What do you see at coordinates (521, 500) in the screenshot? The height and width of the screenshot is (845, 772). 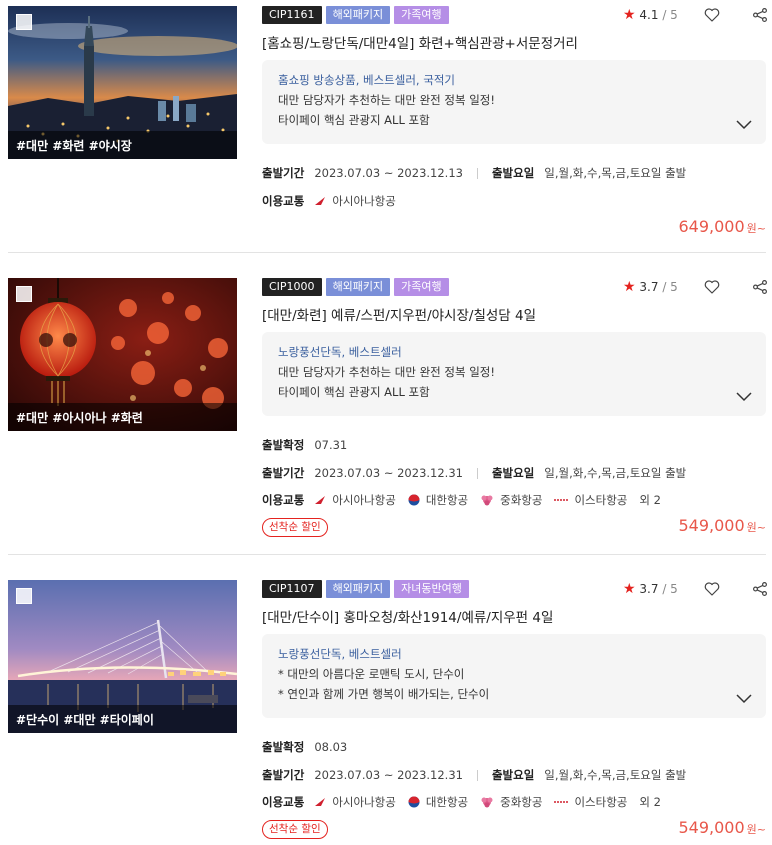 I see `airline-name: 중화항공` at bounding box center [521, 500].